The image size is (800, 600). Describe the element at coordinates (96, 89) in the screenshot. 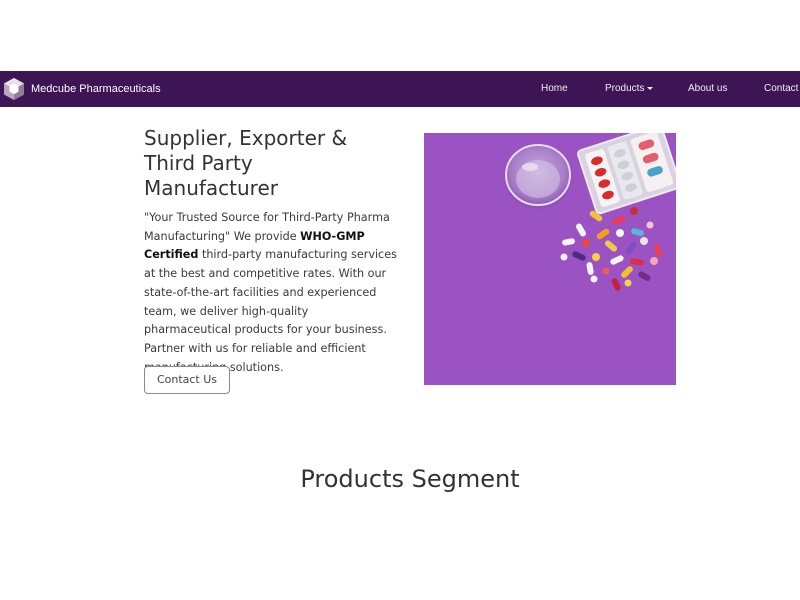

I see `brand-name: Medcube Pharmaceuticals` at that location.